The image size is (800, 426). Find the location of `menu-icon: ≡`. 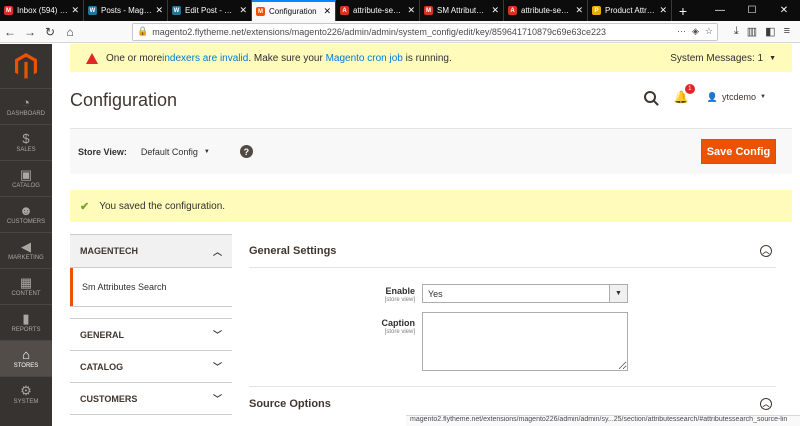

menu-icon: ≡ is located at coordinates (787, 31).